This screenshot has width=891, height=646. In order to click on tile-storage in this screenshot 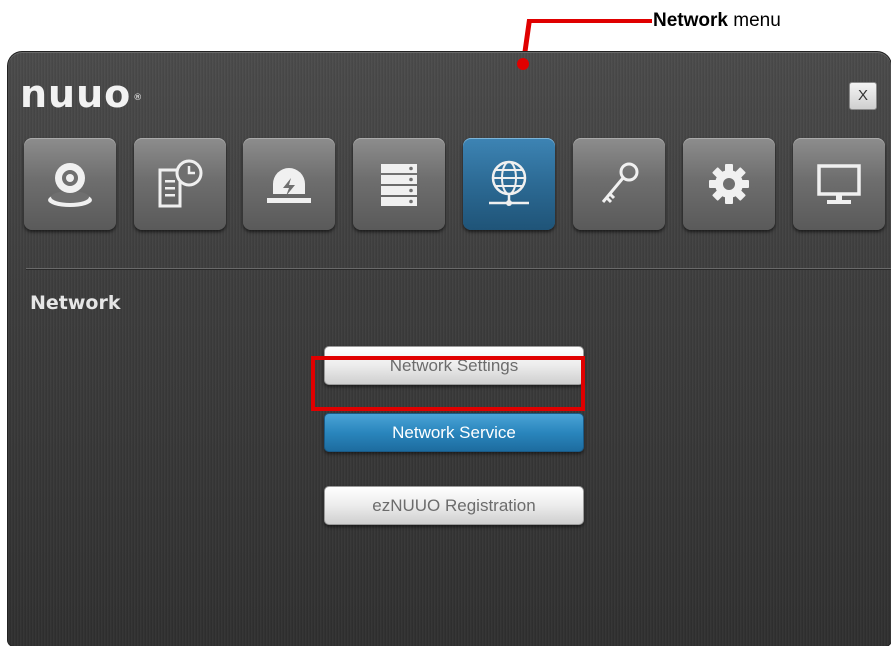, I will do `click(399, 184)`.